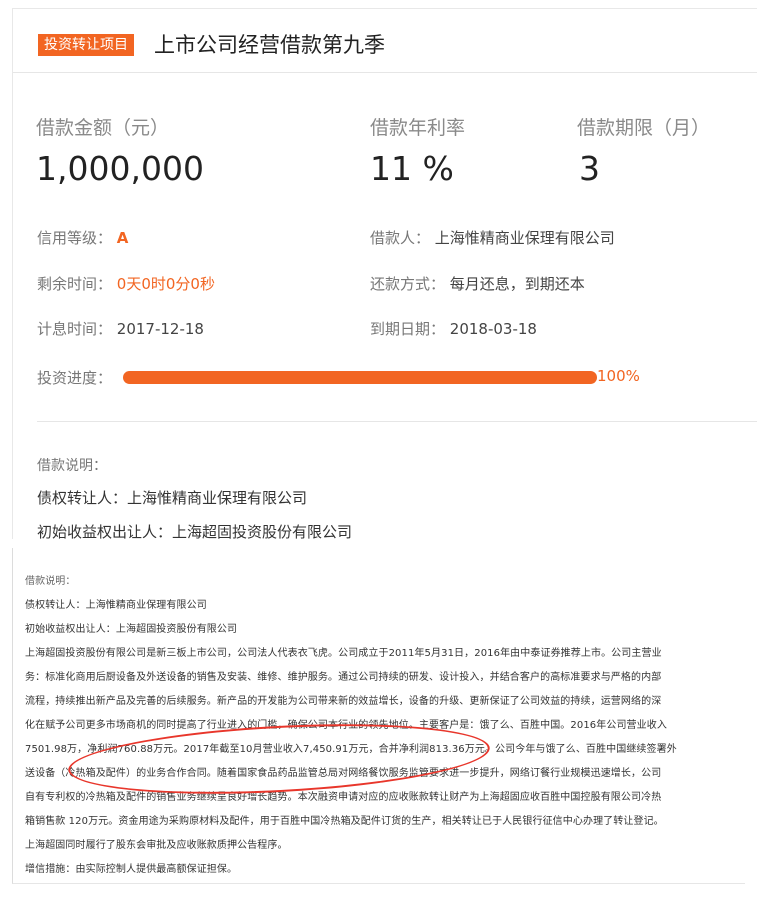 Image resolution: width=757 pixels, height=899 pixels. I want to click on description-title: 借款说明：, so click(72, 466).